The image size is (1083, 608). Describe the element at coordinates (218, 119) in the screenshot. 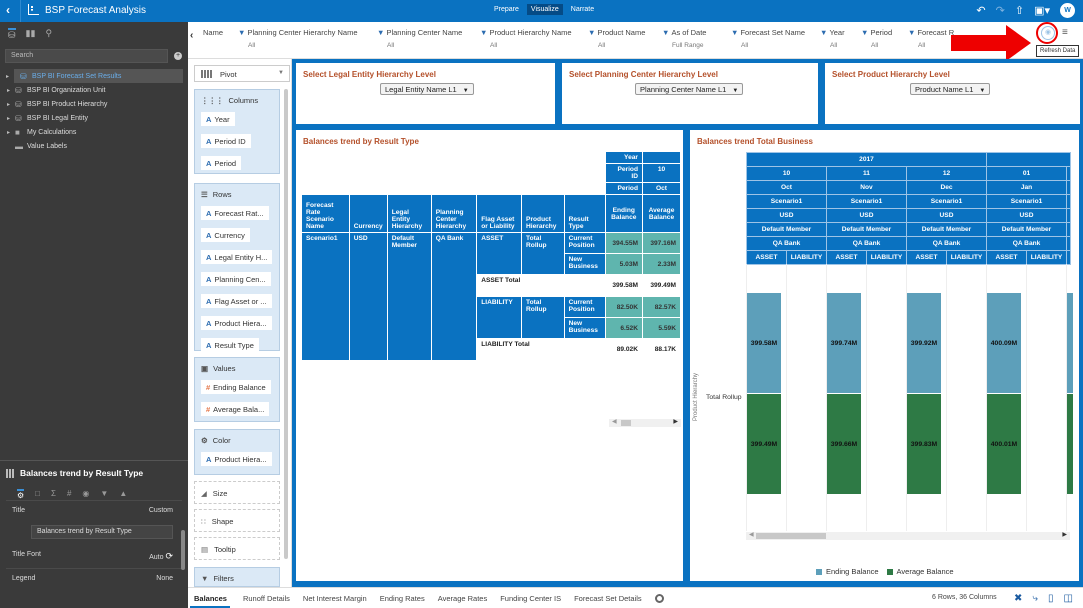

I see `column-pill: A Year` at that location.